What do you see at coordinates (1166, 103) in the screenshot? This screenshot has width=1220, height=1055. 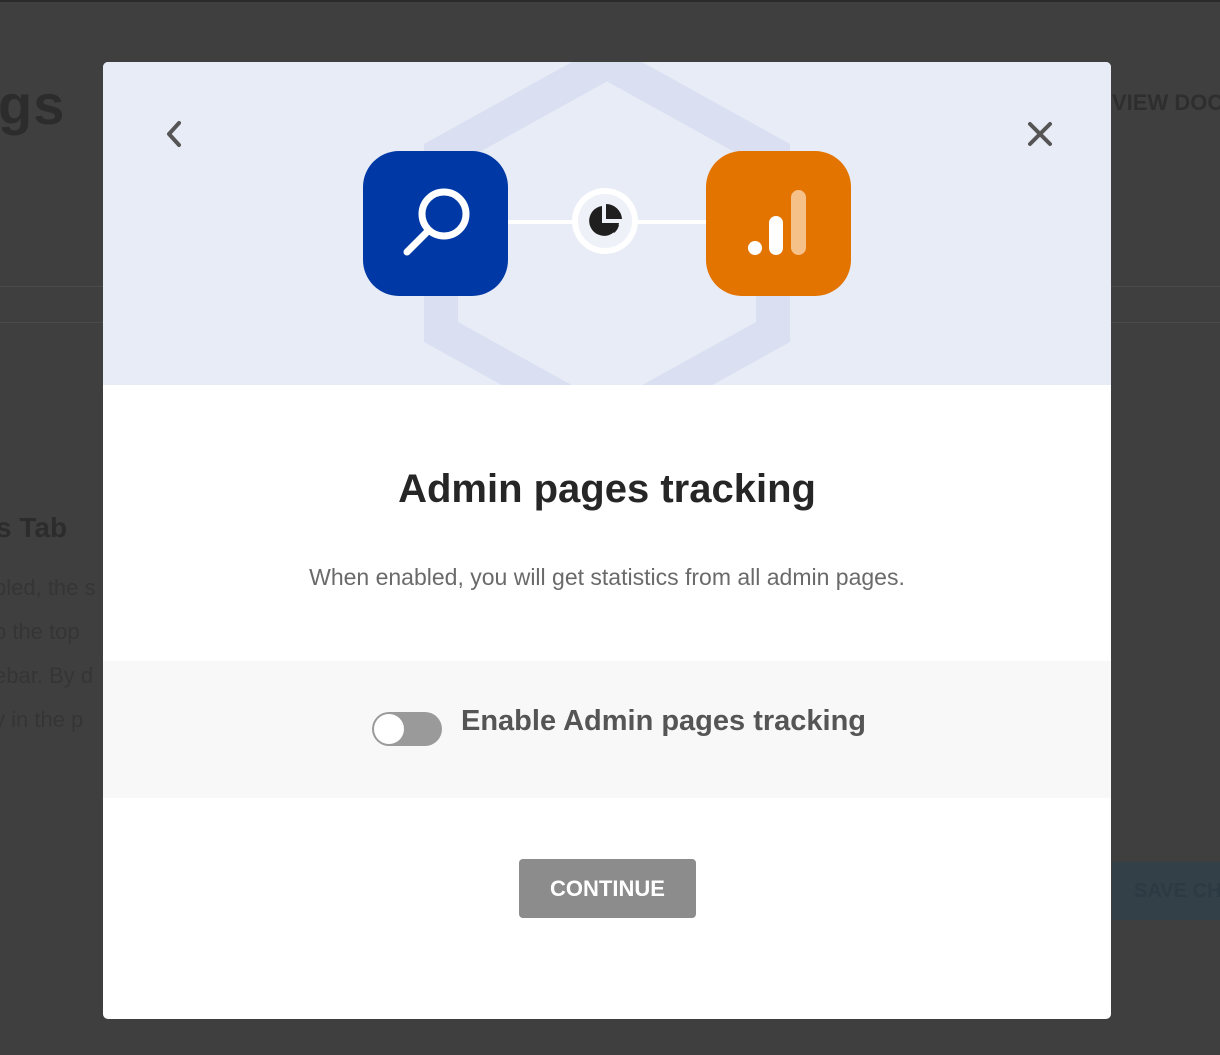 I see `view-docs-link: VIEW DOC` at bounding box center [1166, 103].